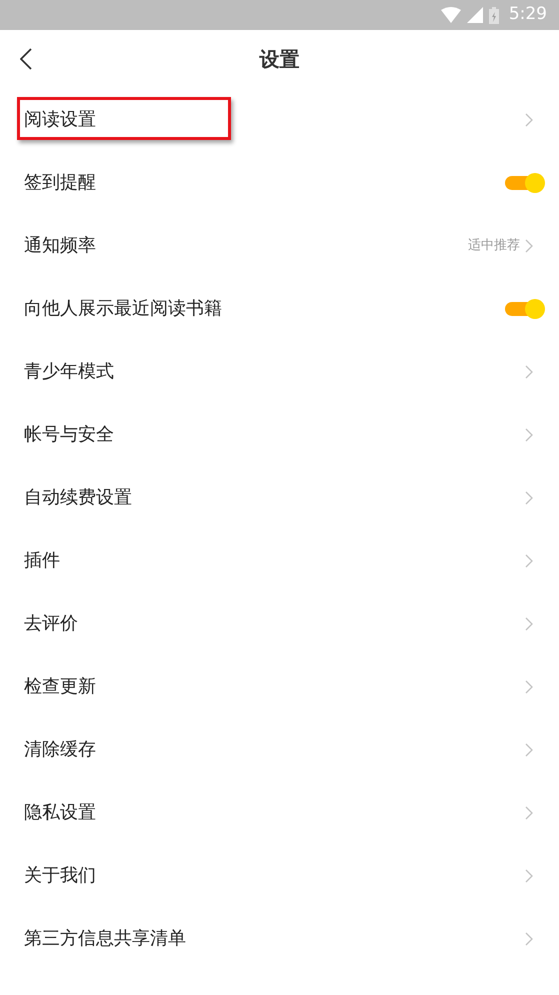  Describe the element at coordinates (279, 434) in the screenshot. I see `settings-row: 帐号与安全` at that location.